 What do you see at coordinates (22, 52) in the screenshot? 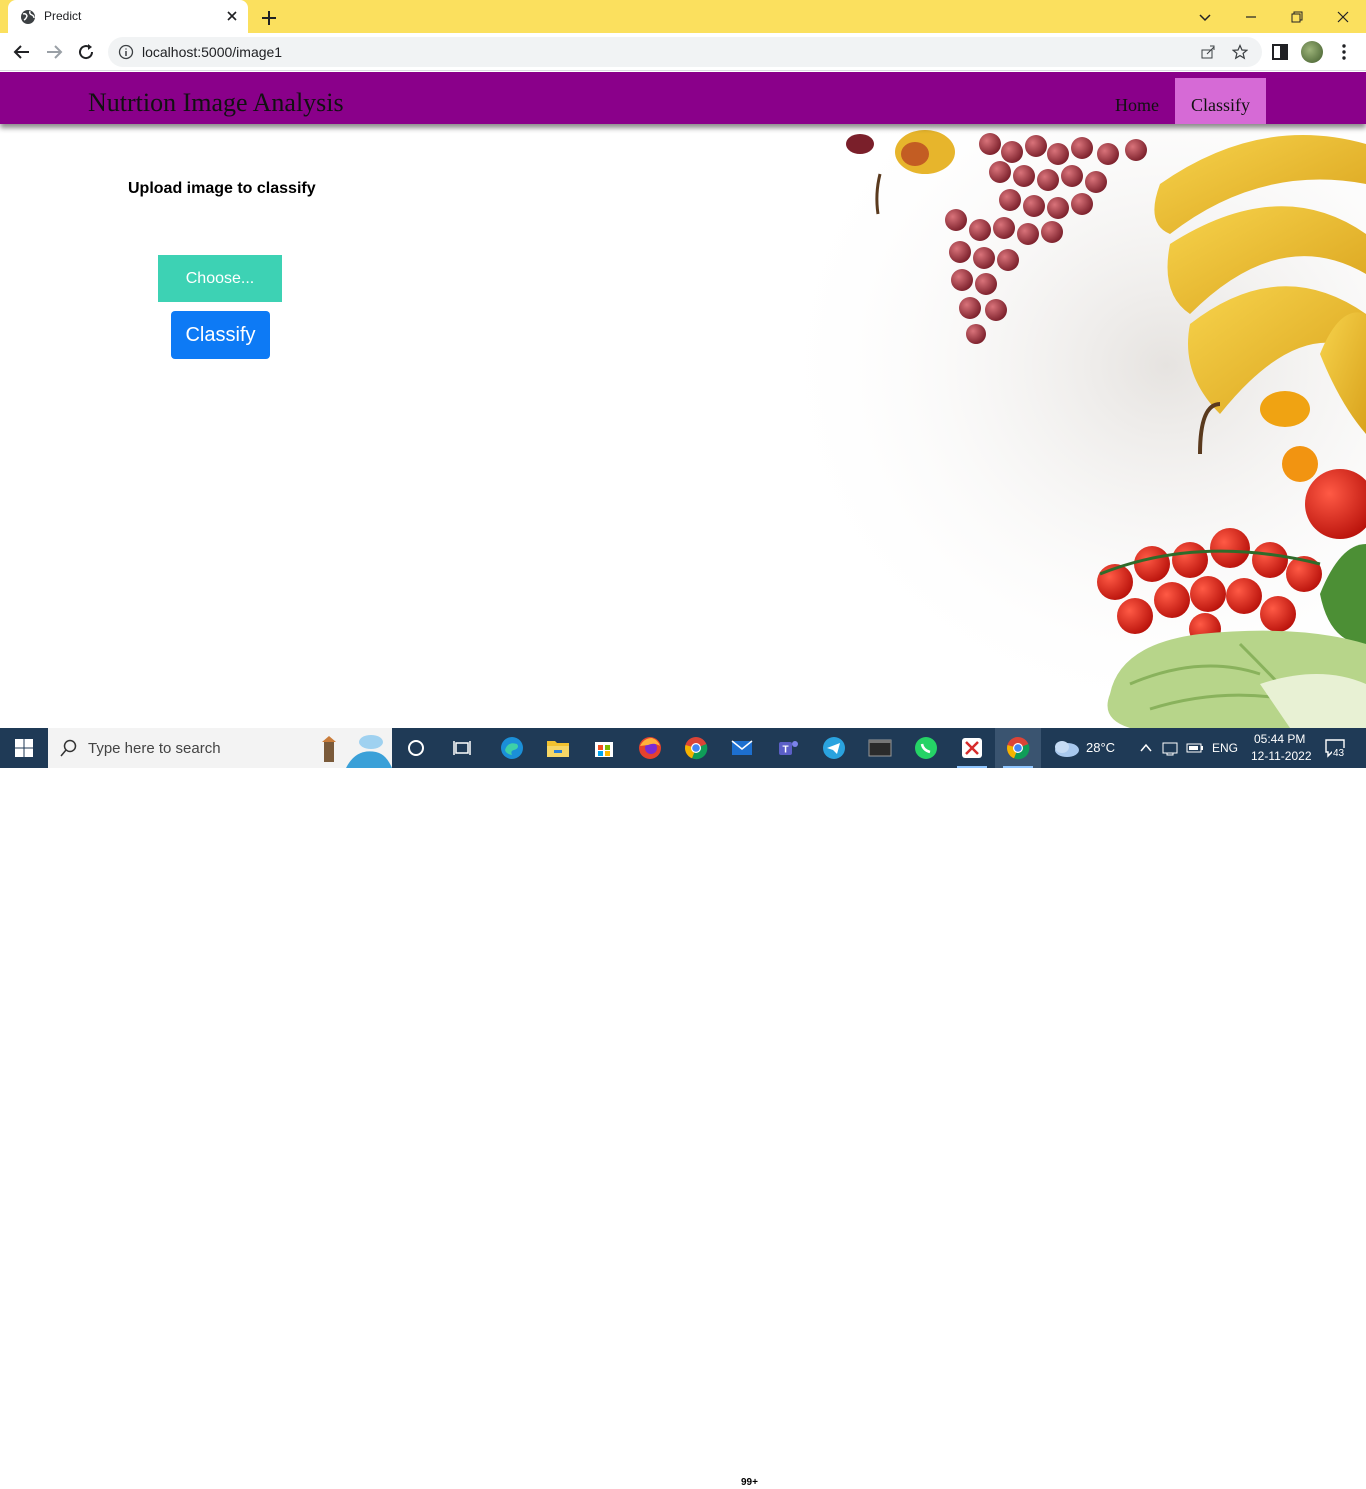
I see `back-icon` at bounding box center [22, 52].